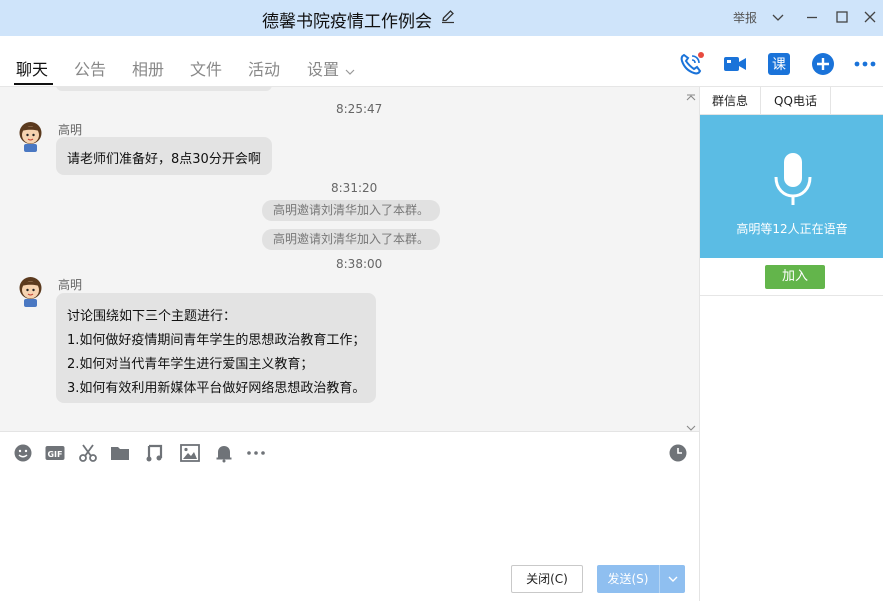 This screenshot has height=601, width=883. I want to click on image-icon, so click(190, 453).